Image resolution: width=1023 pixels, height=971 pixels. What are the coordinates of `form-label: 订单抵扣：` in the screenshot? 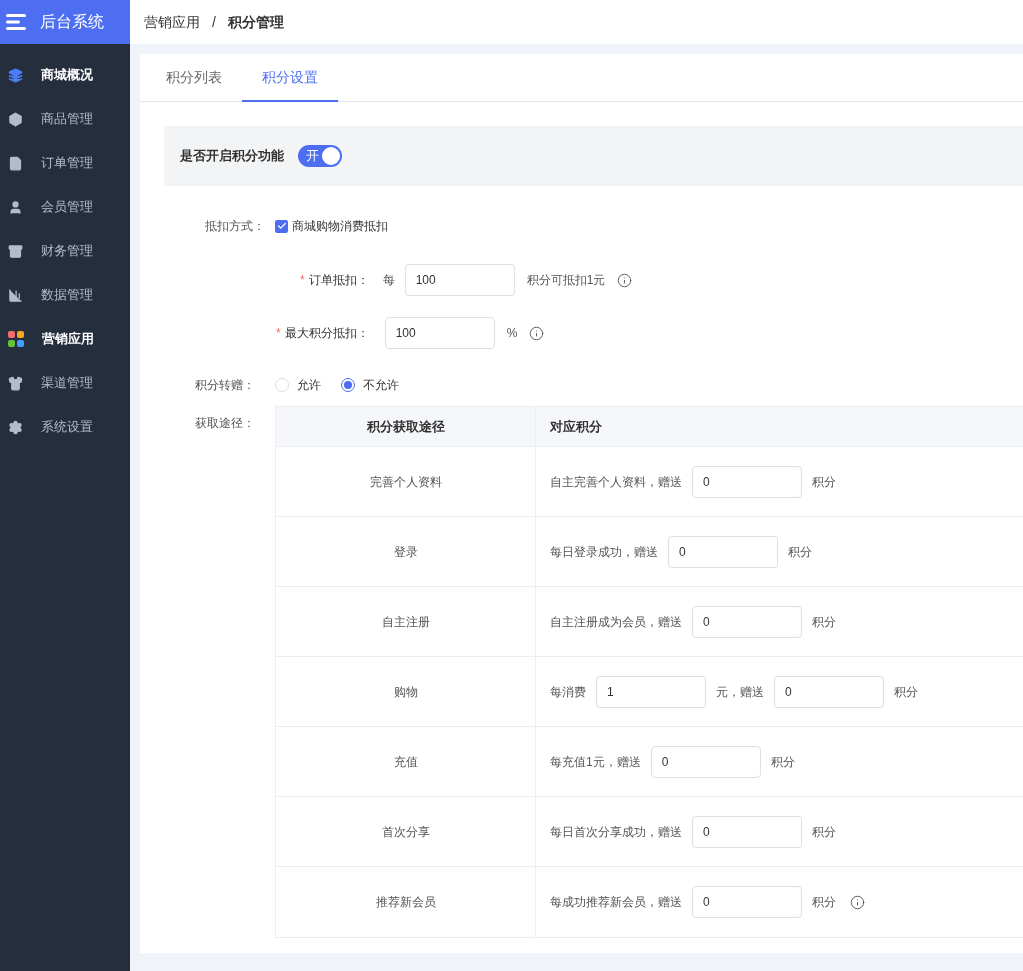 It's located at (338, 280).